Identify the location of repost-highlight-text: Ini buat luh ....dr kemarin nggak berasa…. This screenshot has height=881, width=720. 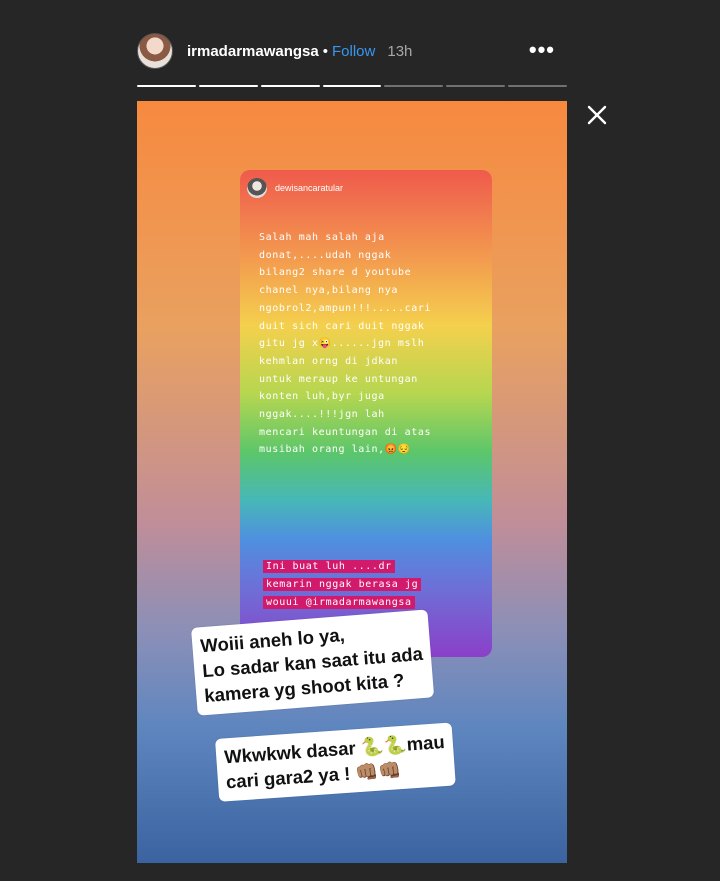
(368, 585).